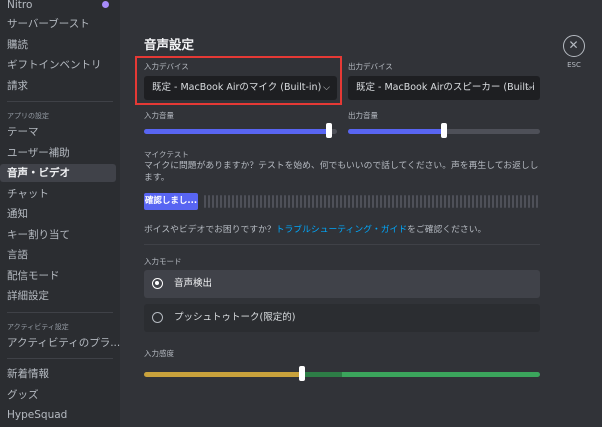 The image size is (602, 427). What do you see at coordinates (529, 88) in the screenshot?
I see `chevron-down-icon: ⌵` at bounding box center [529, 88].